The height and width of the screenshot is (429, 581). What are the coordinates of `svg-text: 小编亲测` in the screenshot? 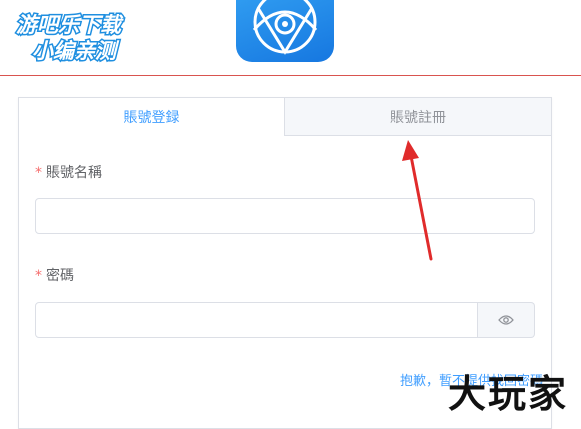 It's located at (76, 51).